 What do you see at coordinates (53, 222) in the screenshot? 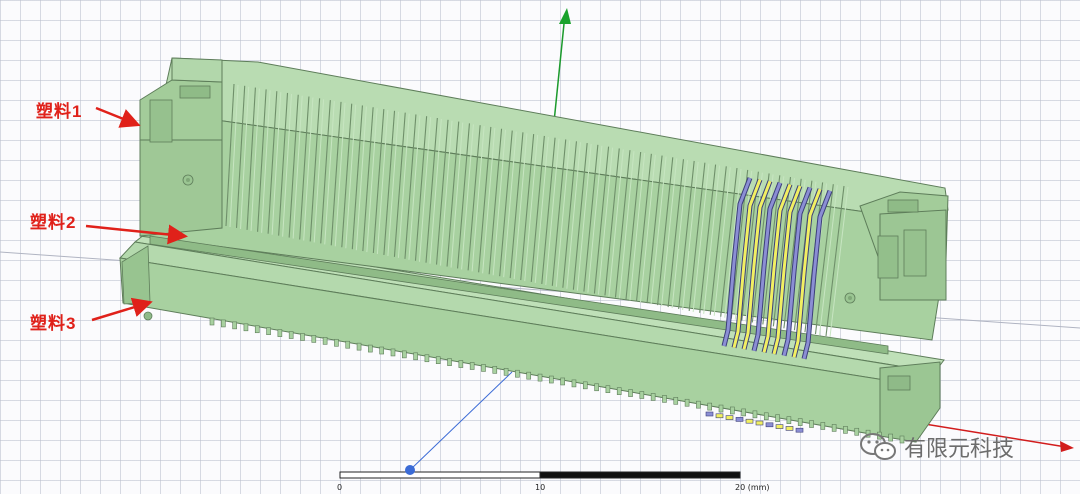
I see `annotation-plastic-2: 塑料2` at bounding box center [53, 222].